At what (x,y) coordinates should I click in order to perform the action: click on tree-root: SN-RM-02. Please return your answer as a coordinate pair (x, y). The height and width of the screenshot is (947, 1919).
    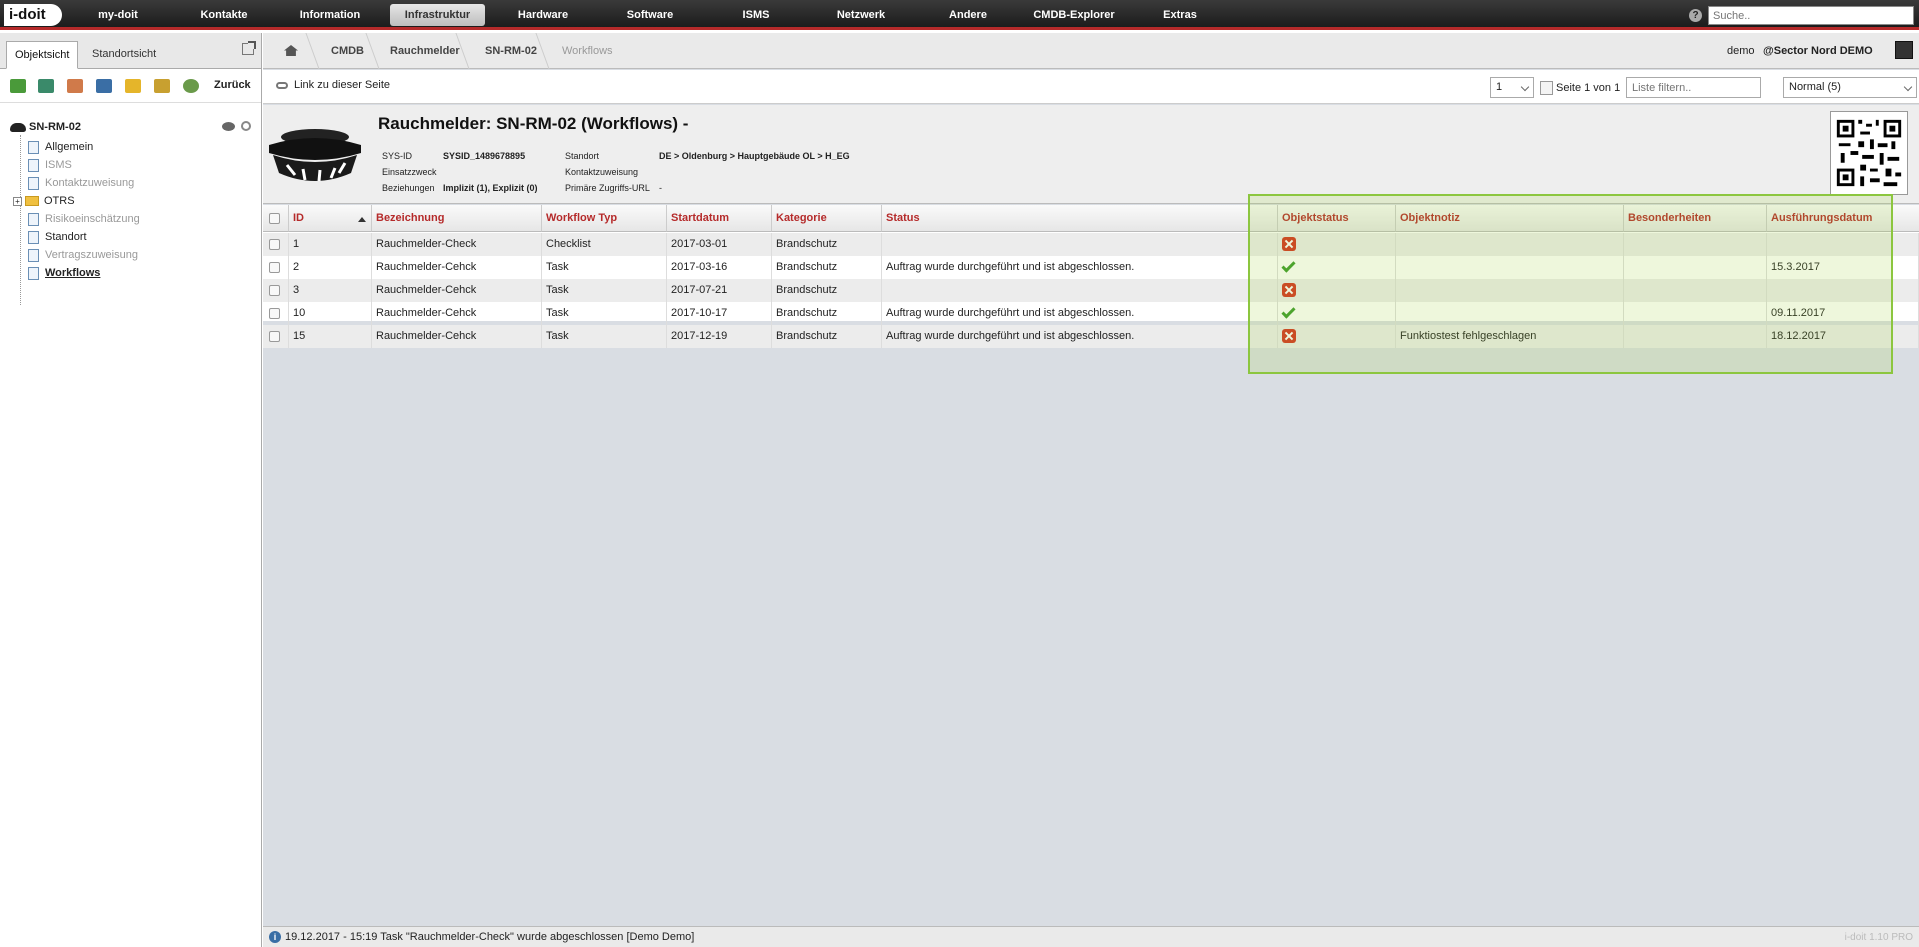
    Looking at the image, I should click on (45, 127).